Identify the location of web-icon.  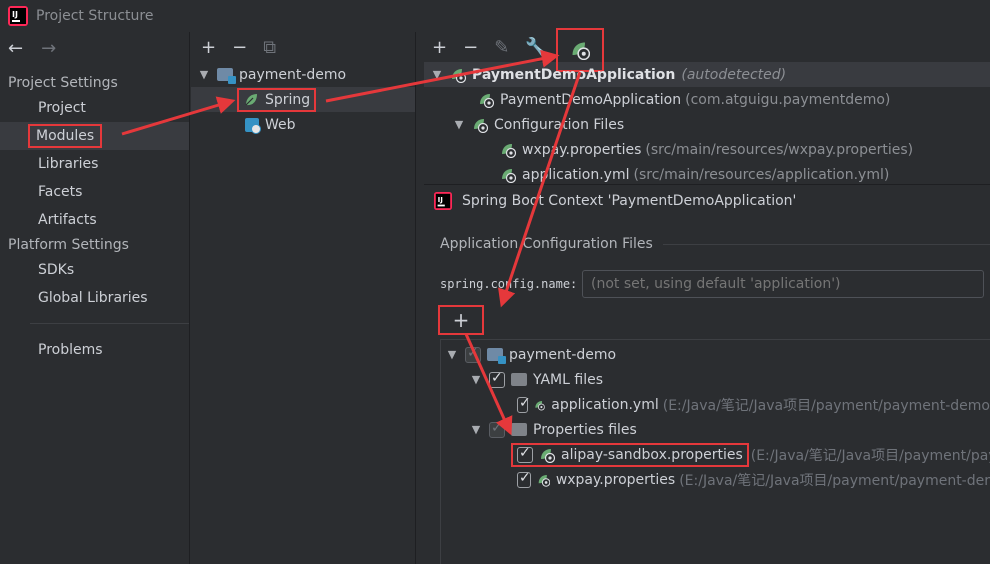
(253, 125).